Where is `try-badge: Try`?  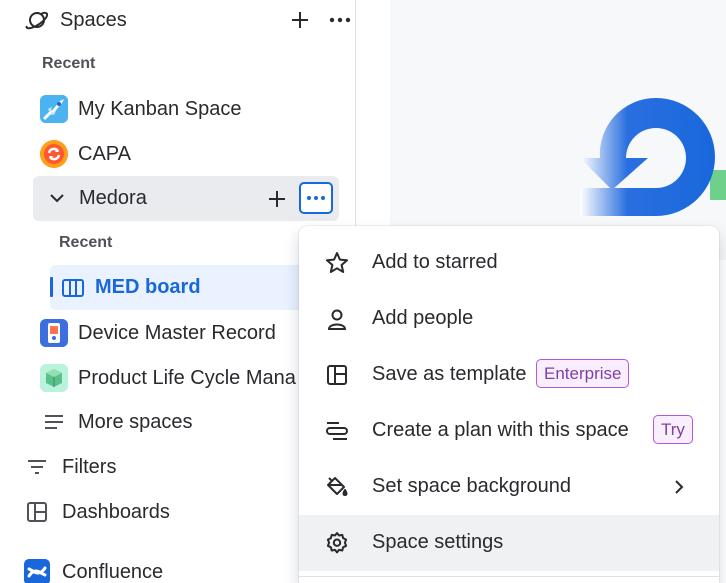 try-badge: Try is located at coordinates (673, 429).